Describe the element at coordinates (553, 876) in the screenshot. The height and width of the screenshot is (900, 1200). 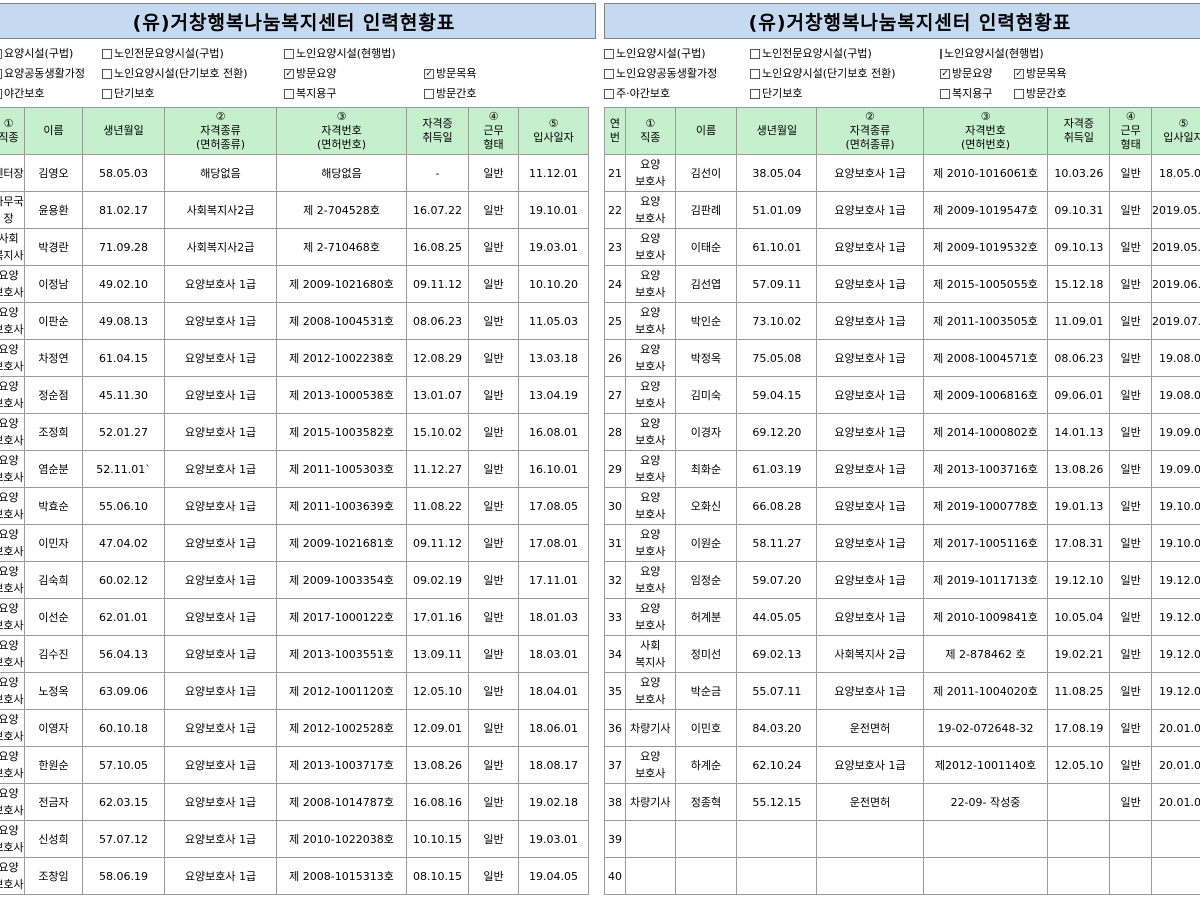
I see `cell-hire-date: 19.04.05` at that location.